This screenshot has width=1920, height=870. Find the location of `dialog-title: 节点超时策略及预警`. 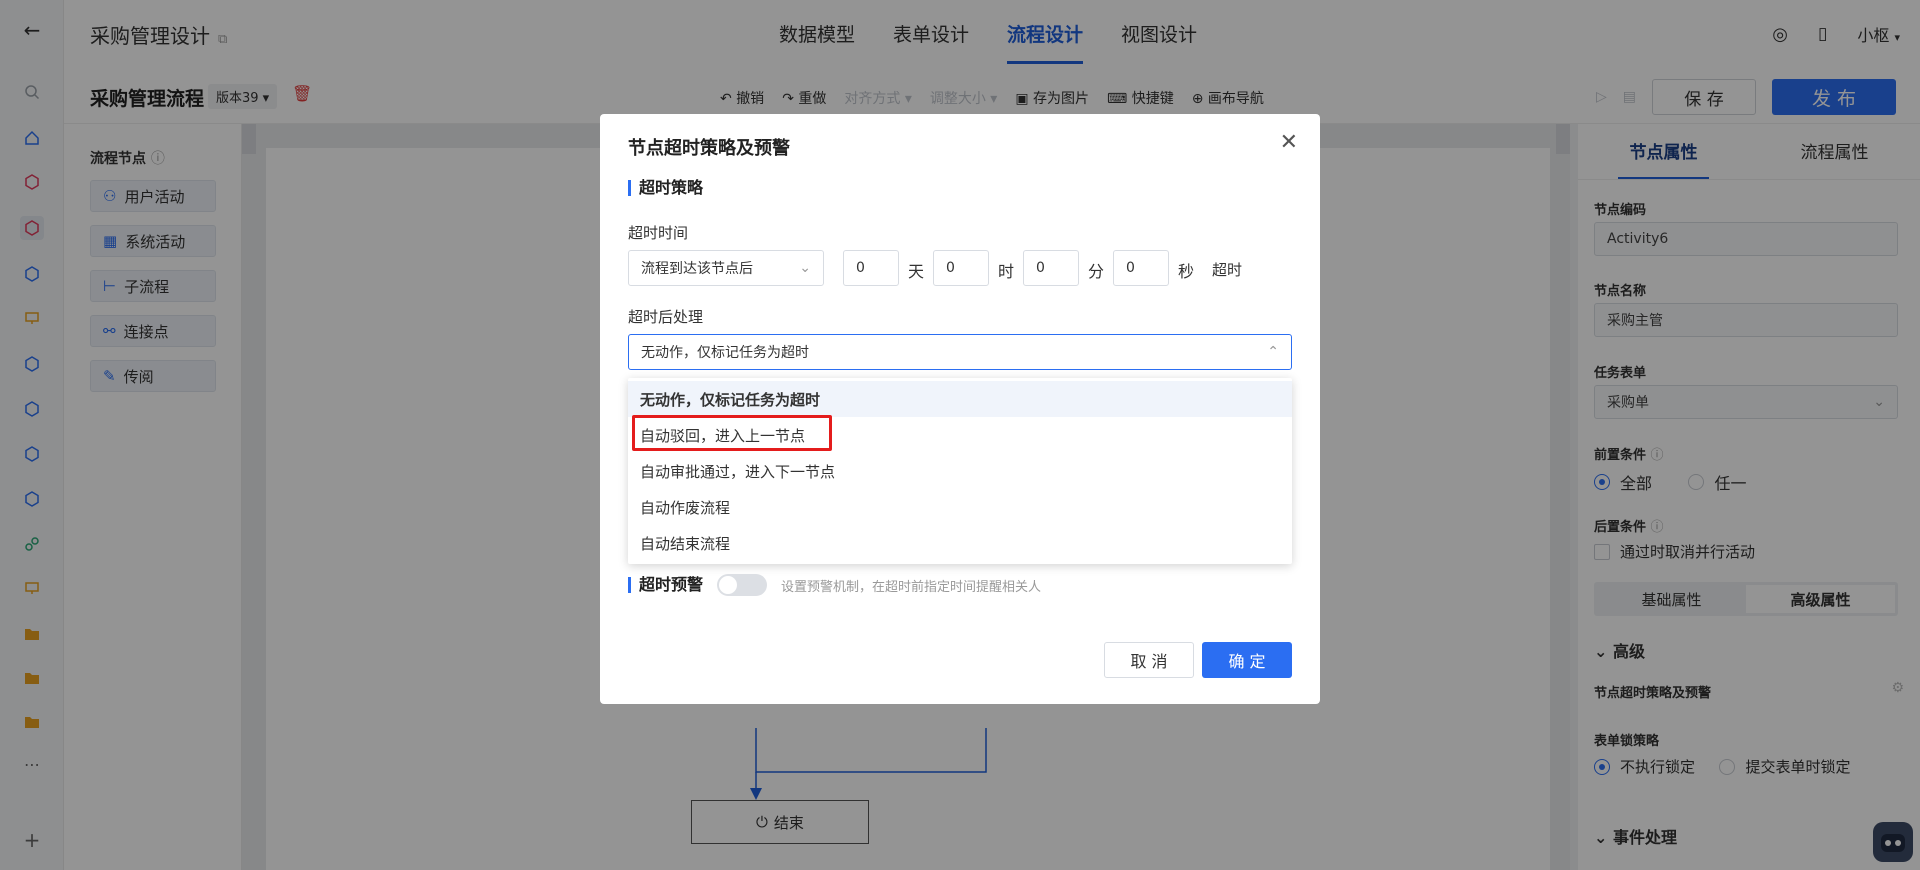

dialog-title: 节点超时策略及预警 is located at coordinates (709, 148).